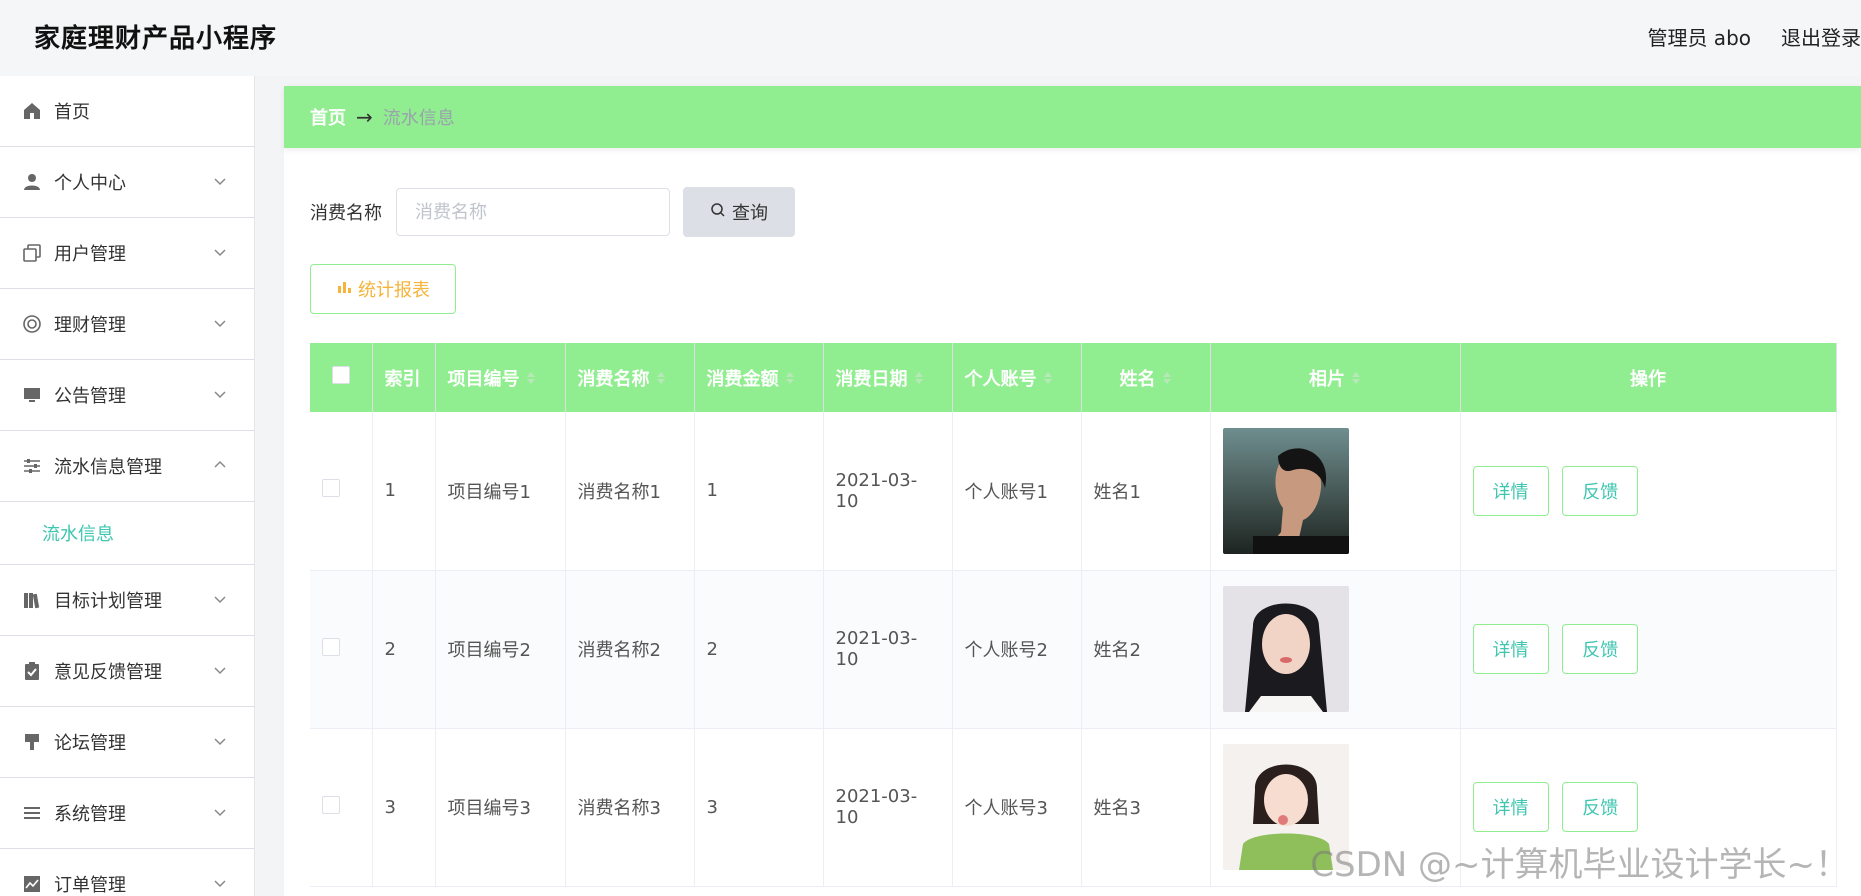 Image resolution: width=1861 pixels, height=896 pixels. Describe the element at coordinates (127, 813) in the screenshot. I see `sidebar-item-system-management: 系统管理` at that location.